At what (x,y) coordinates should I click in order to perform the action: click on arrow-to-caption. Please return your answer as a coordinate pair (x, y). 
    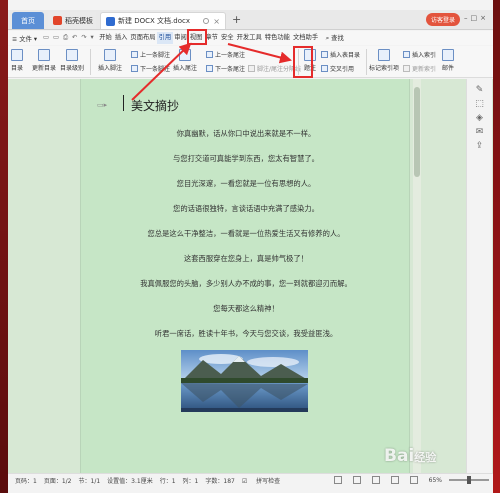
    Looking at the image, I should click on (259, 53).